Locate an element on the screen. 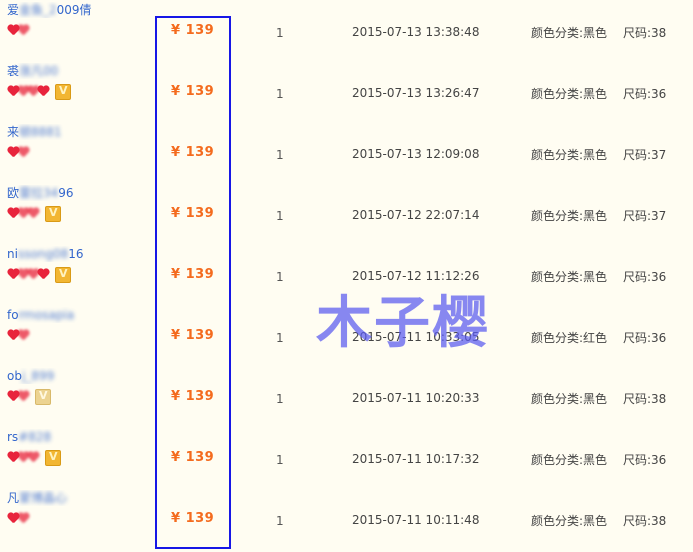 This screenshot has width=693, height=552. buyer-cell: 凡蒙博晶心 is located at coordinates (77, 508).